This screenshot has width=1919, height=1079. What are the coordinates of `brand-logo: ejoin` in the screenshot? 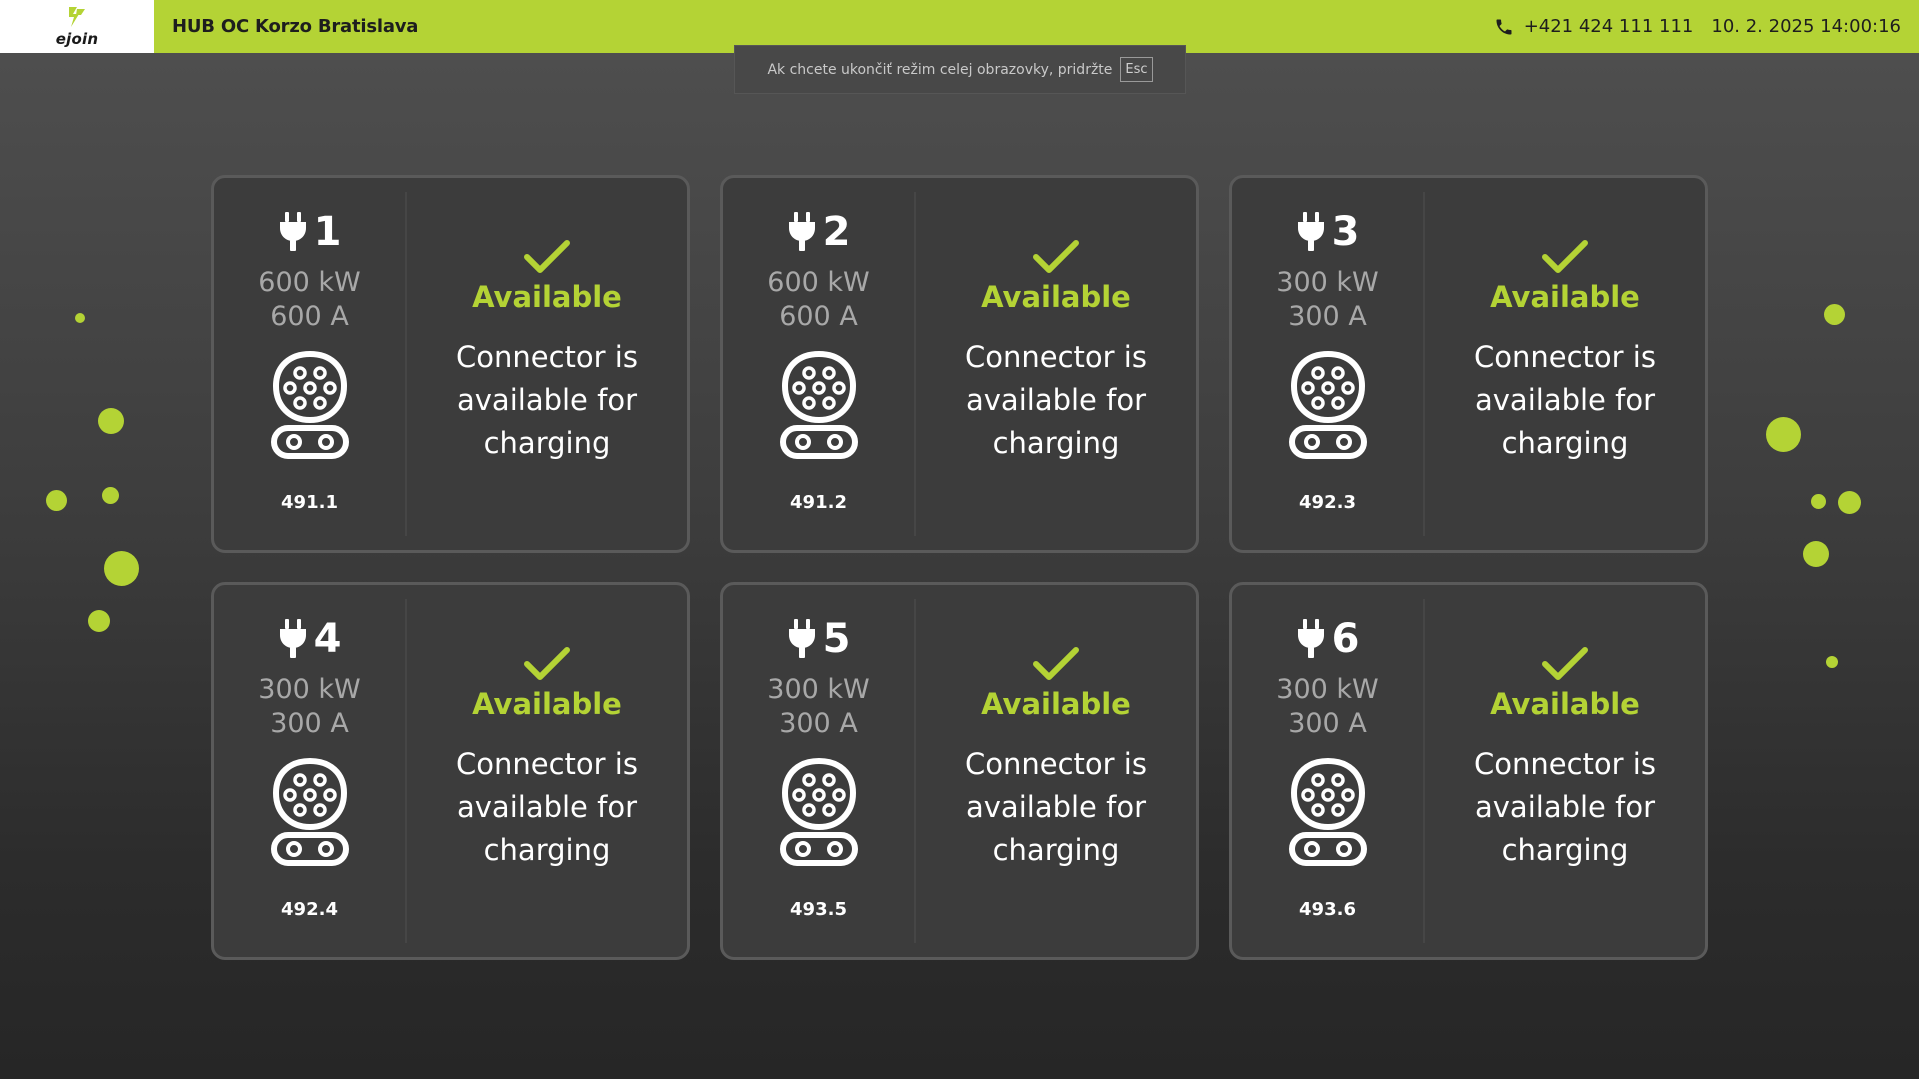 It's located at (77, 26).